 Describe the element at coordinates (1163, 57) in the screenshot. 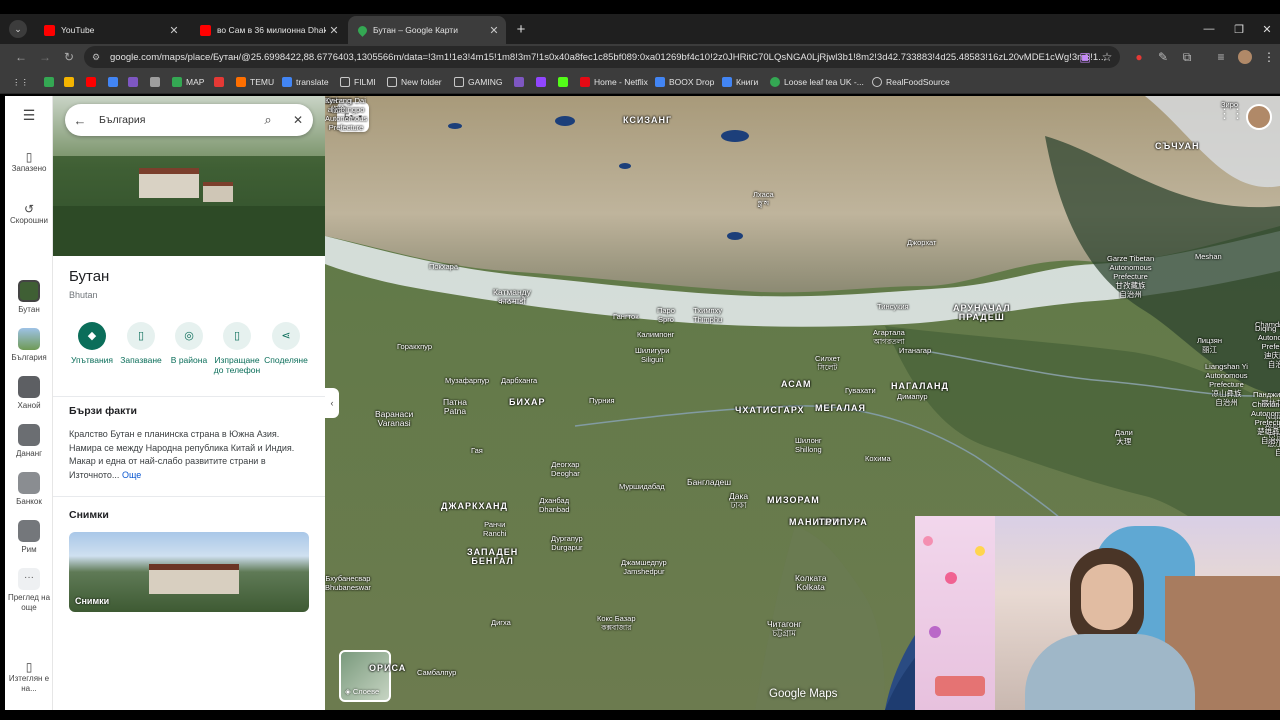

I see `extension-icon: ✎` at that location.